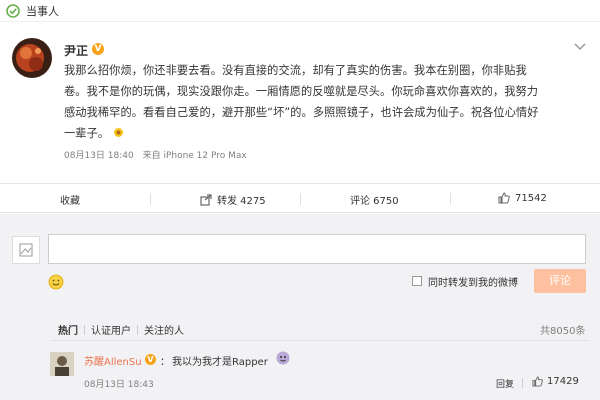 The width and height of the screenshot is (600, 400). I want to click on topic-tag-icon, so click(13, 11).